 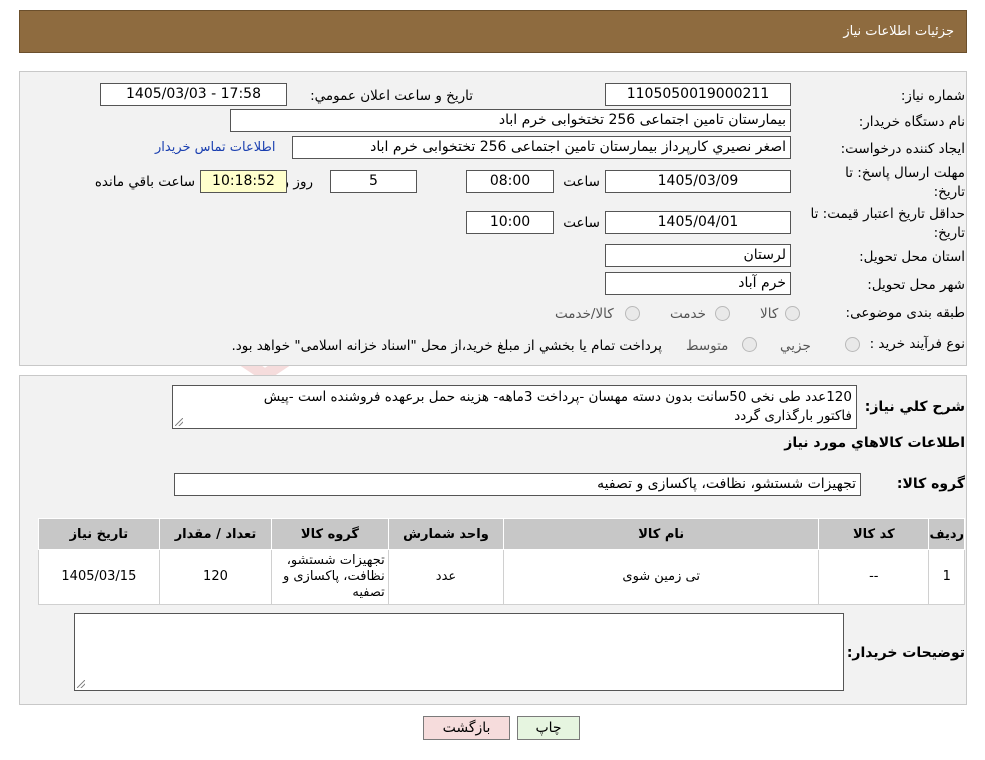 What do you see at coordinates (215, 147) in the screenshot?
I see `buyer-contact-link: اطلاعات تماس خريدار` at bounding box center [215, 147].